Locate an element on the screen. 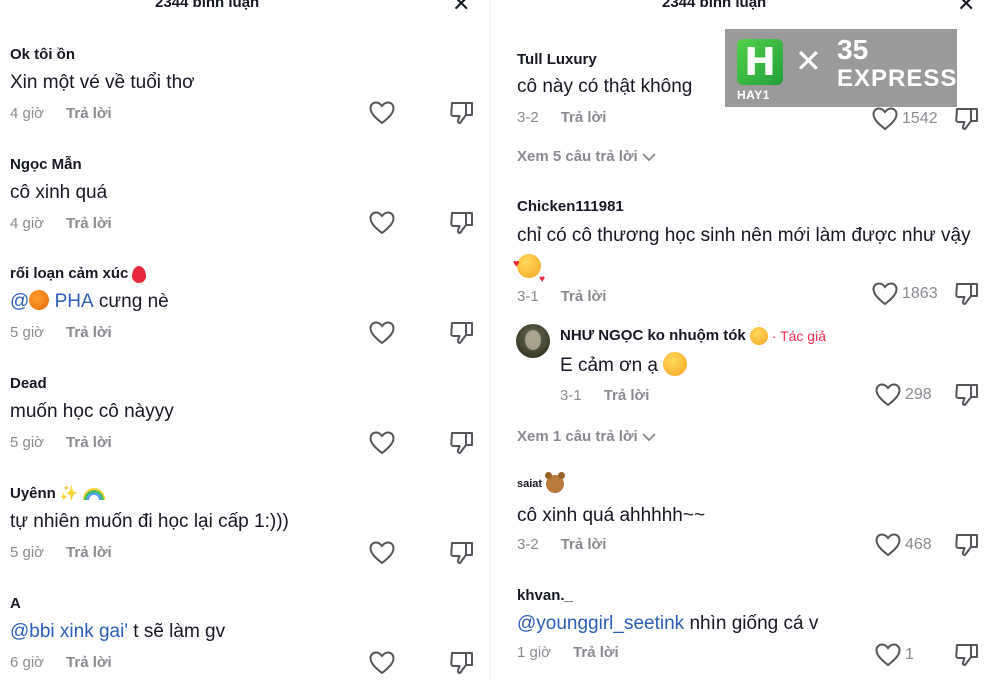  like-count: 1863 is located at coordinates (920, 293).